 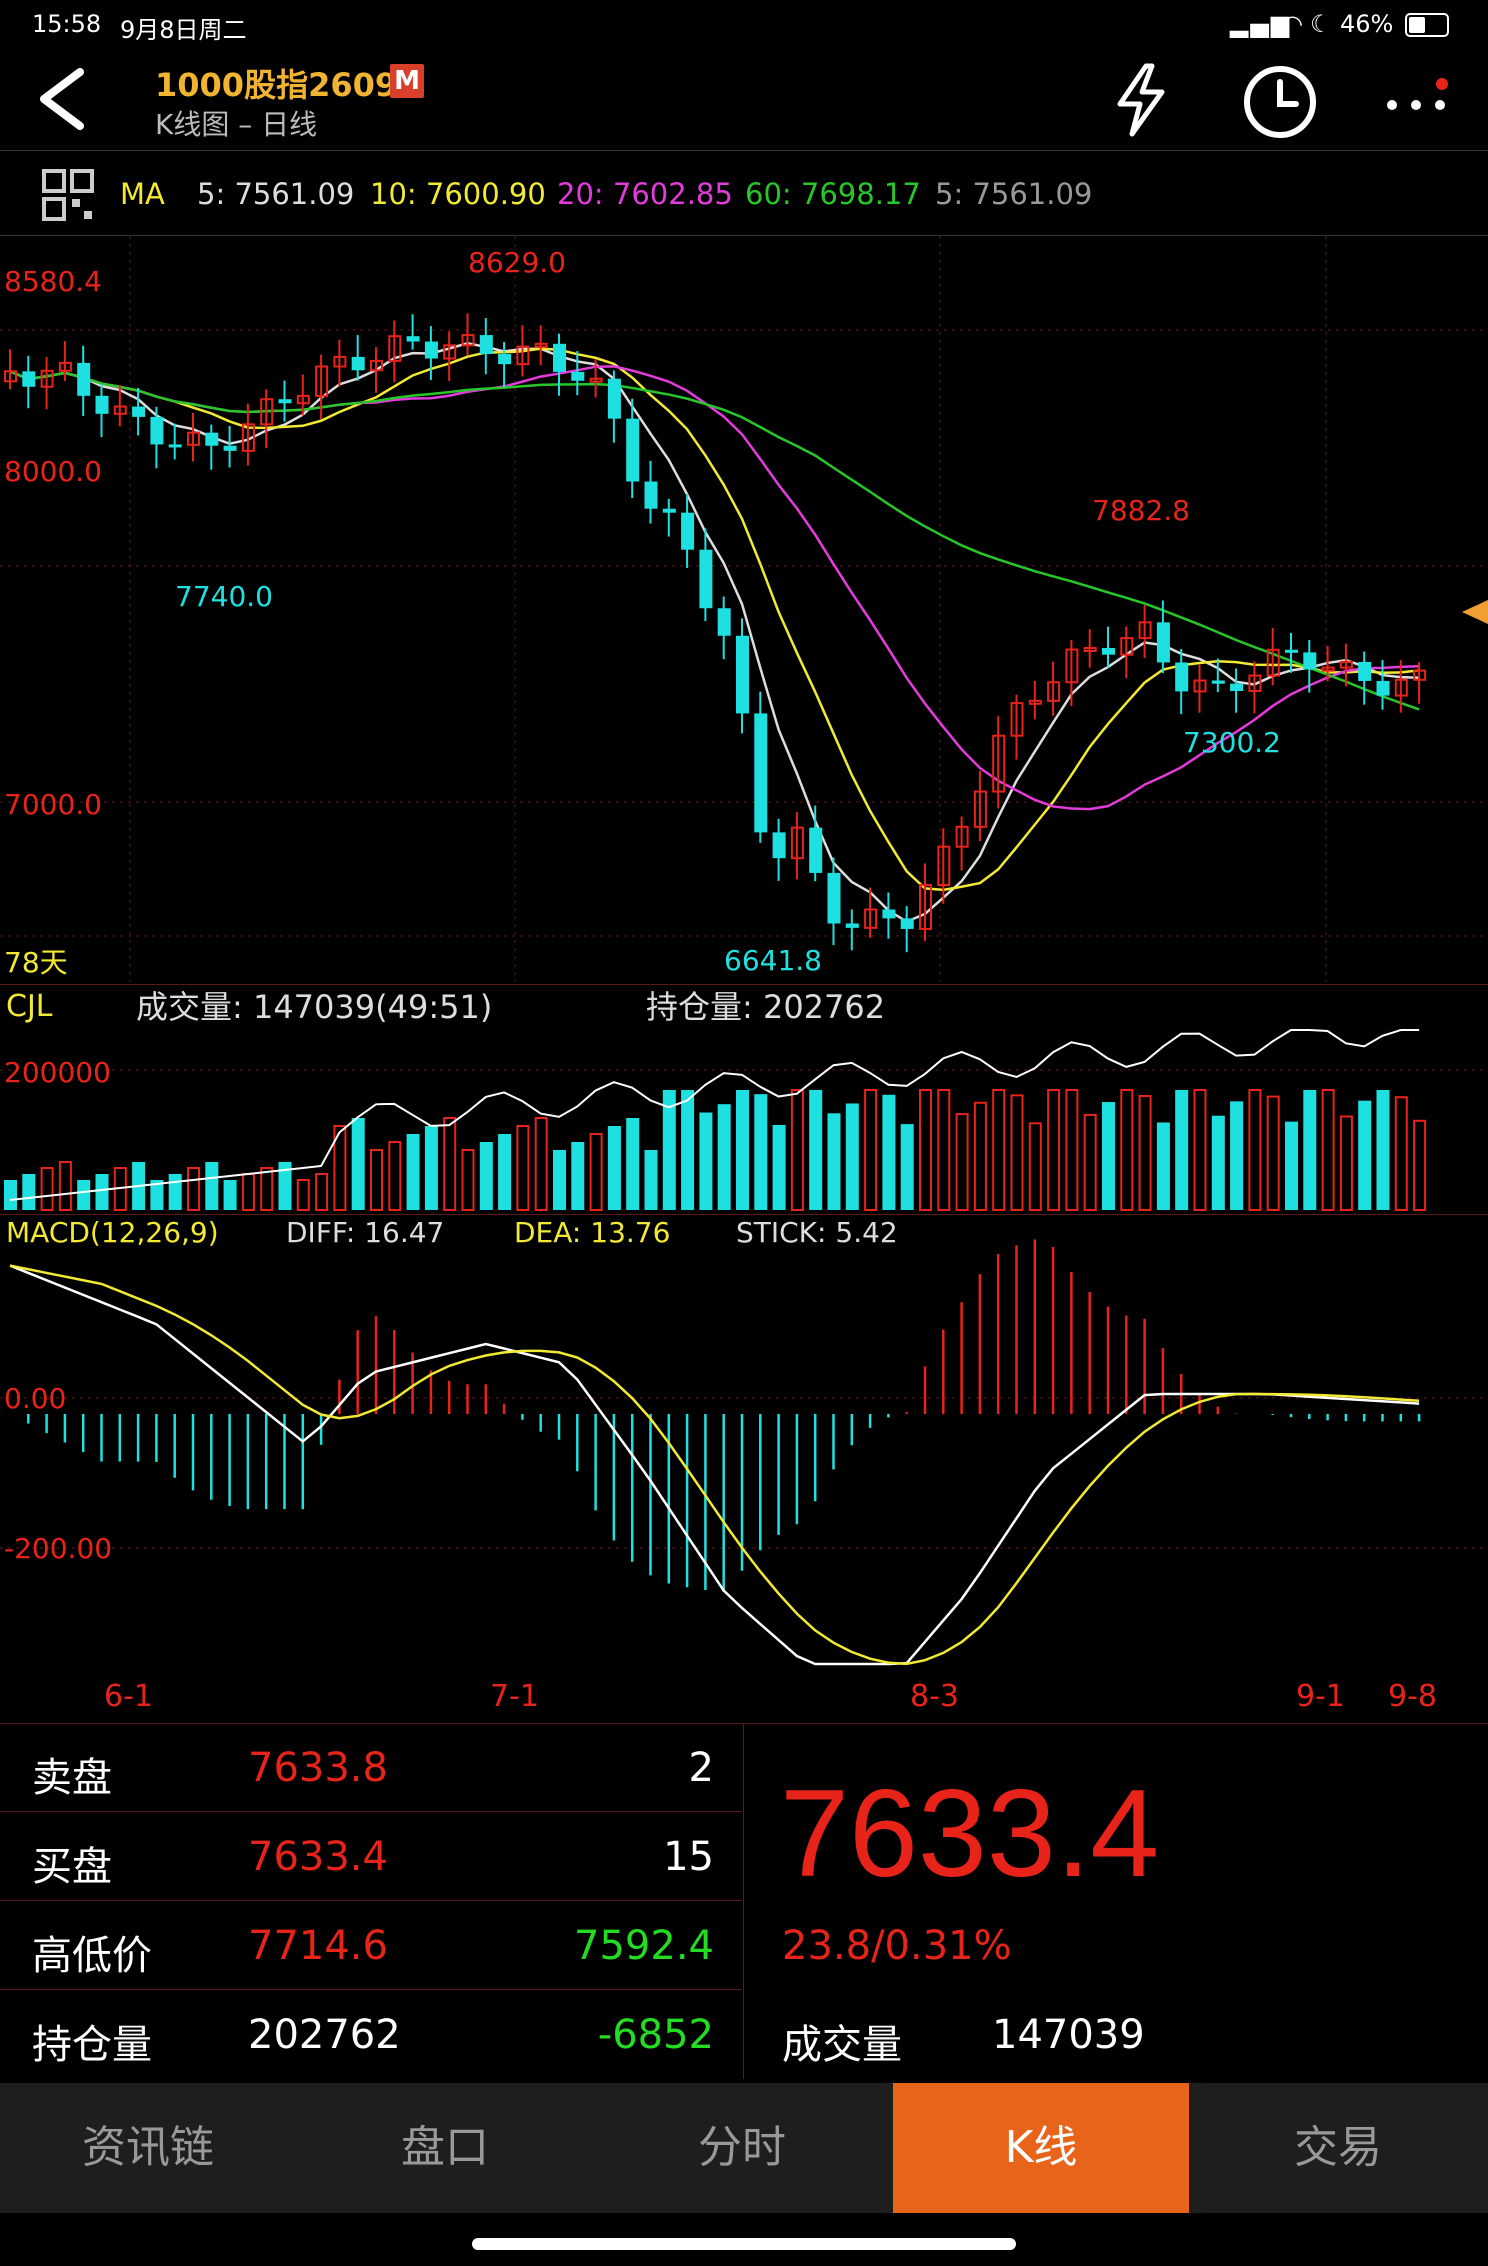 I want to click on open-interest-label: 持仓量, so click(x=92, y=2045).